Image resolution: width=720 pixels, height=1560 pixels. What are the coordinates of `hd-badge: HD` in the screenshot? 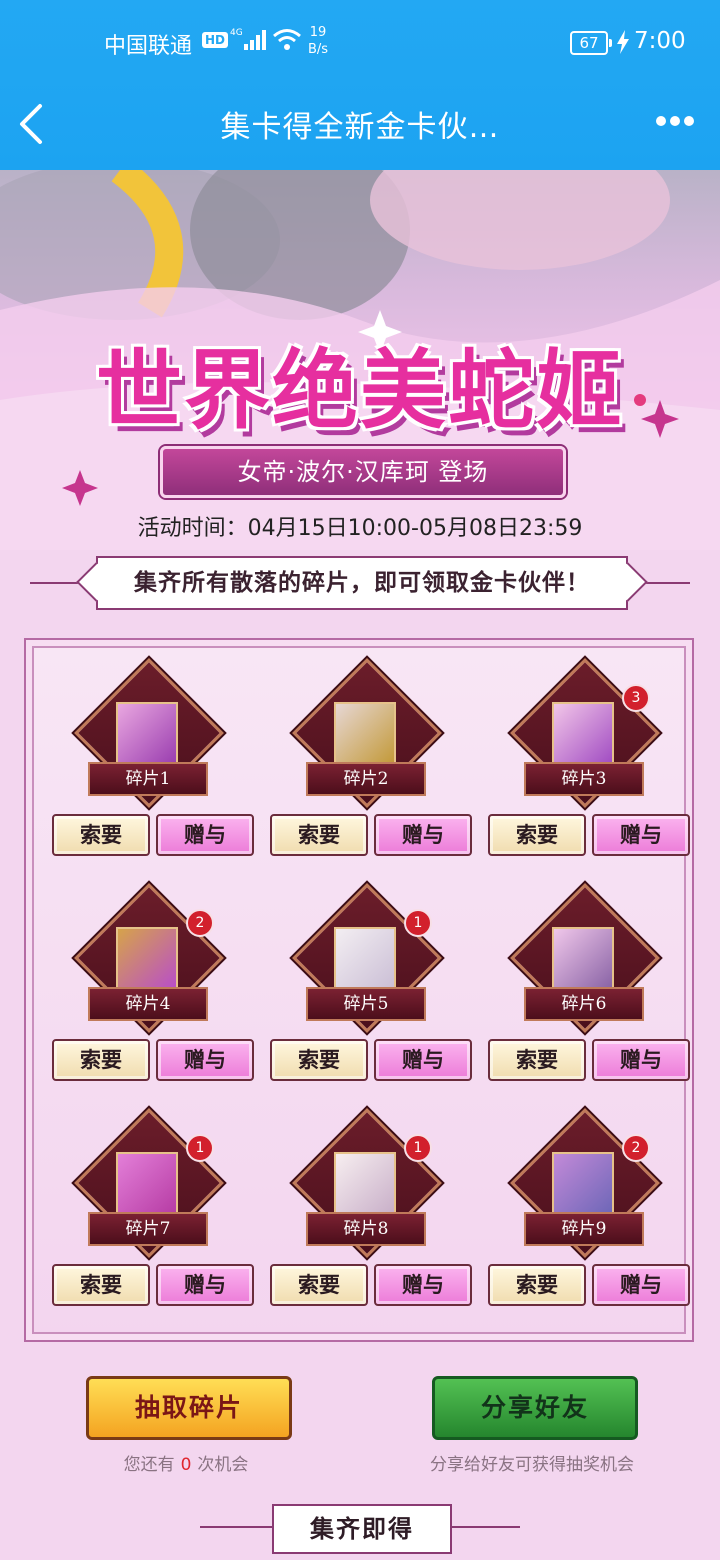 It's located at (215, 40).